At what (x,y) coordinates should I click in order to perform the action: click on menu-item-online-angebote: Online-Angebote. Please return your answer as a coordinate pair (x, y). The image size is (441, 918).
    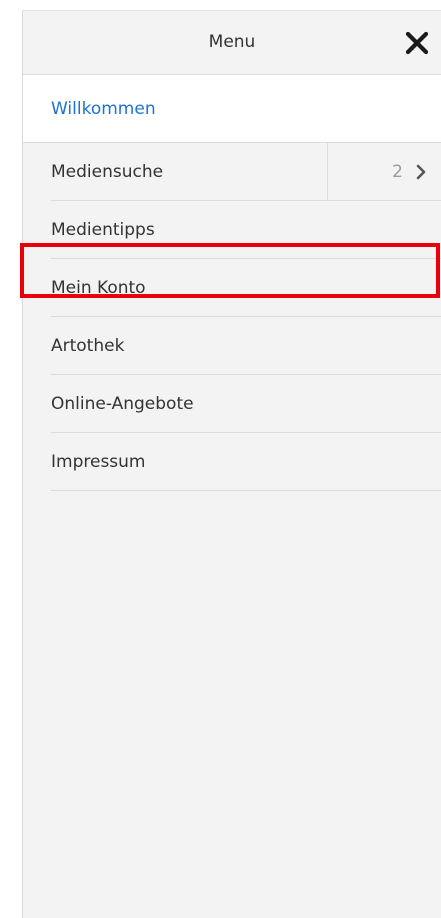
    Looking at the image, I should click on (232, 404).